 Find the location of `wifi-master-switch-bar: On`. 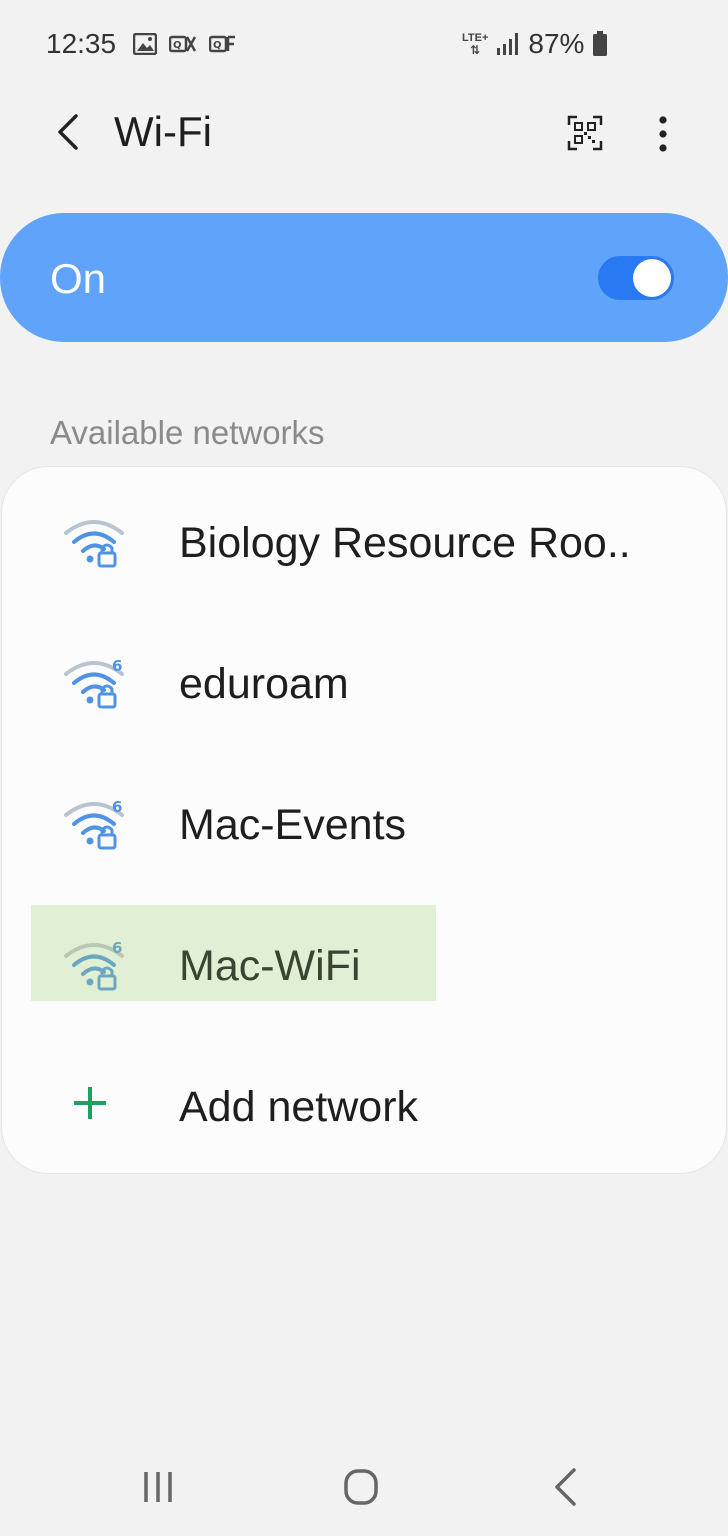

wifi-master-switch-bar: On is located at coordinates (364, 277).